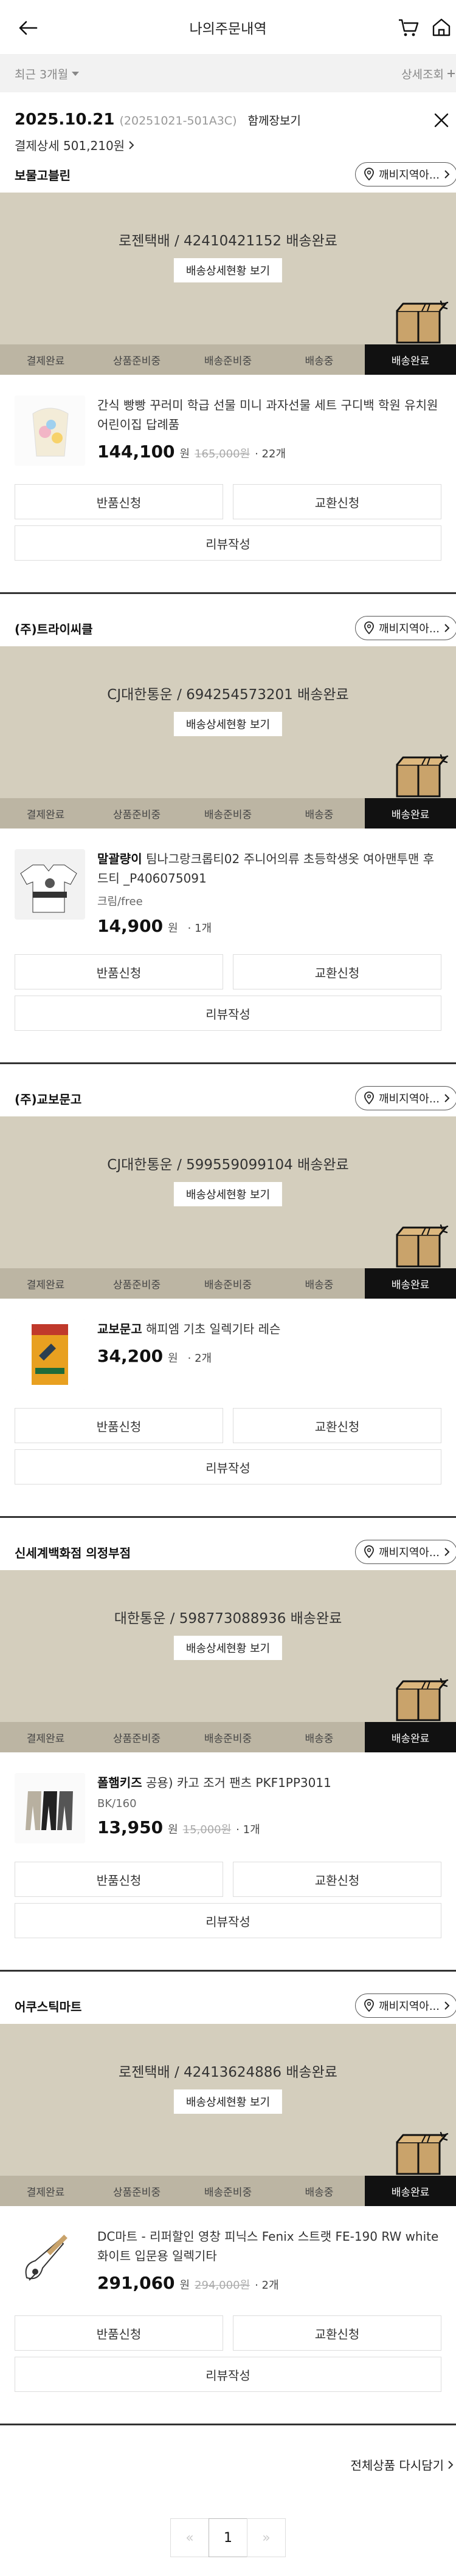  I want to click on product-name: 폴햄키즈 공용) 카고 조거 팬츠 PKF1PP3011, so click(269, 1782).